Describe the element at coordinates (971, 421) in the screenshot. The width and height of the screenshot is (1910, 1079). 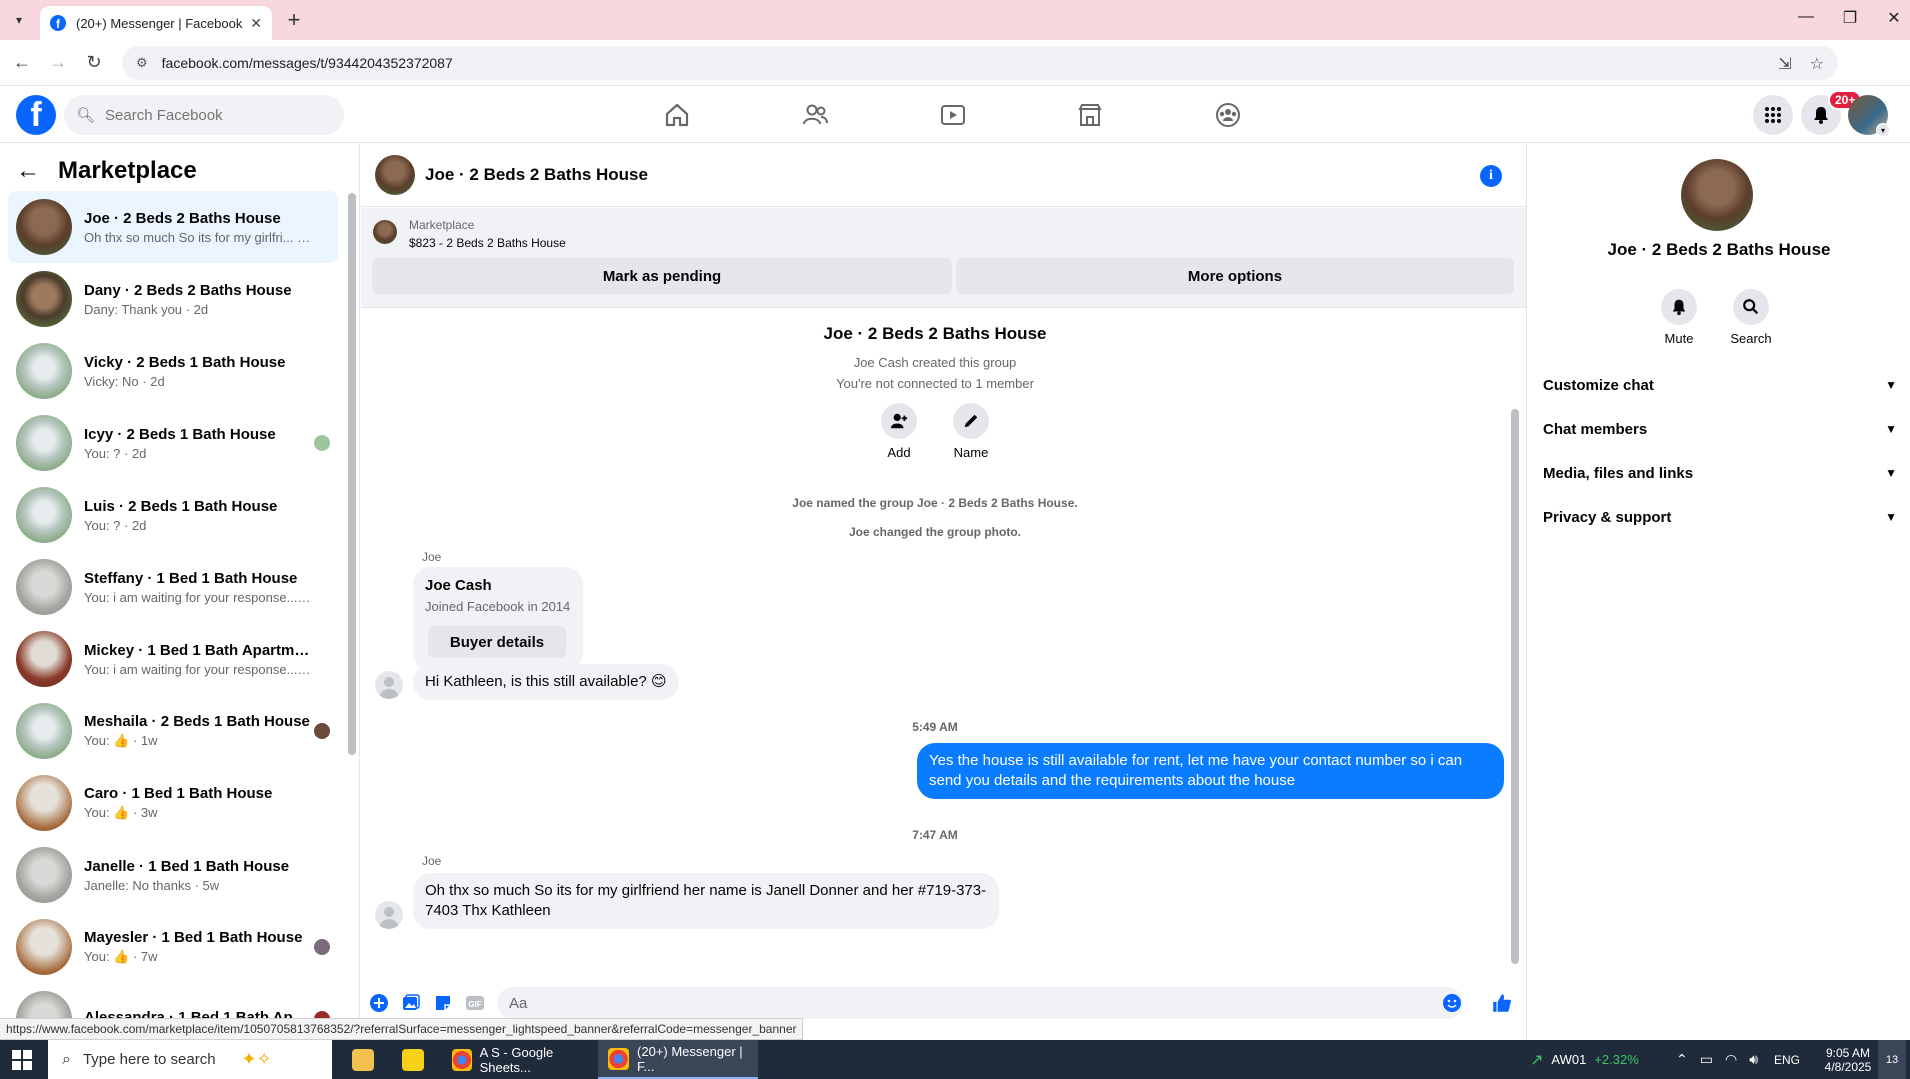
I see `rename-group-button` at that location.